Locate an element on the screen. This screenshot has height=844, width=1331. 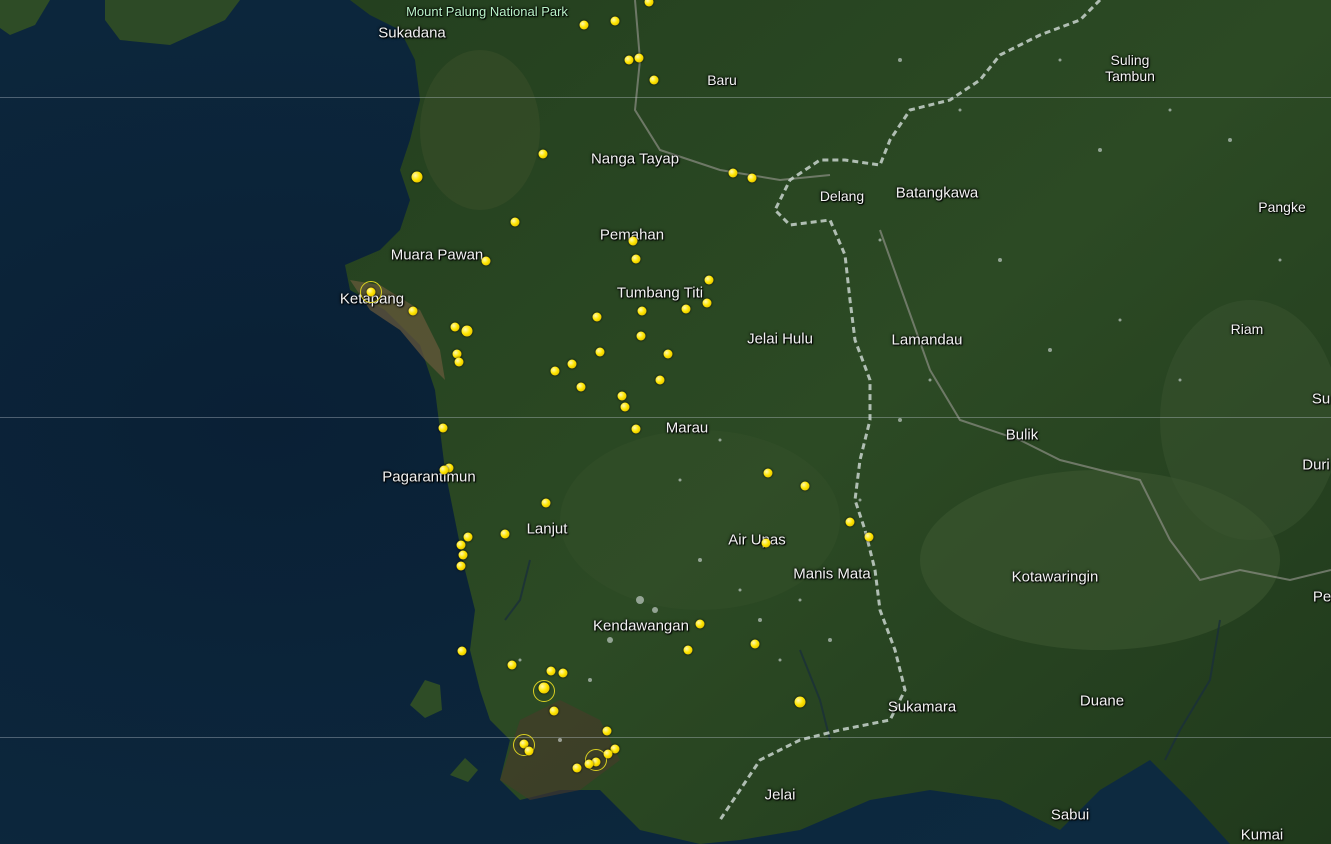
place-label-delang: Delang is located at coordinates (842, 196).